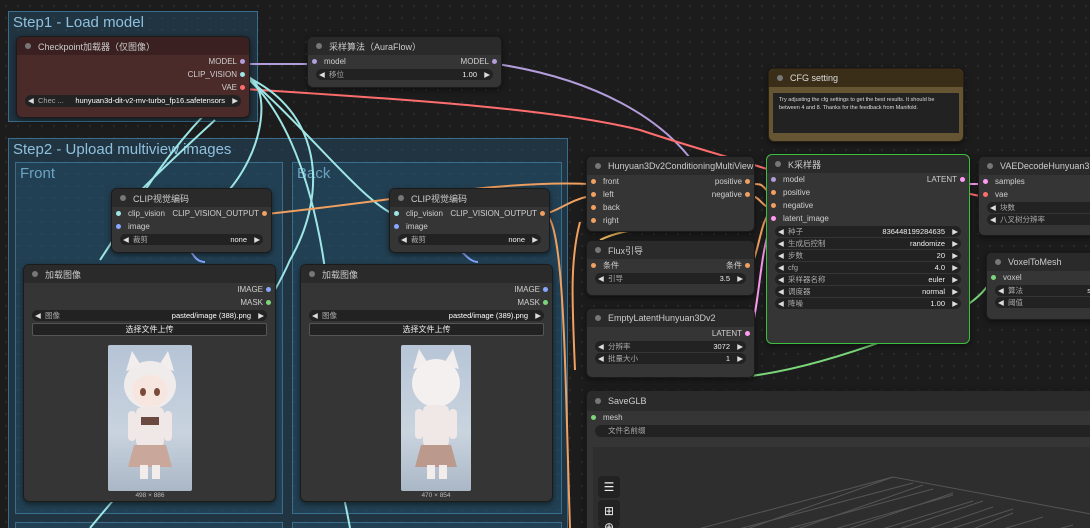  I want to click on control-after-generate-widget: ◀ 生成后控制 randomize ▶, so click(868, 243).